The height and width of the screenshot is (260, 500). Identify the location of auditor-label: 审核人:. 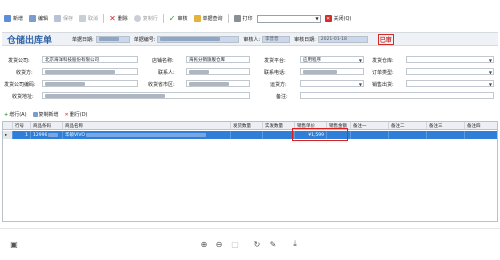
(252, 39).